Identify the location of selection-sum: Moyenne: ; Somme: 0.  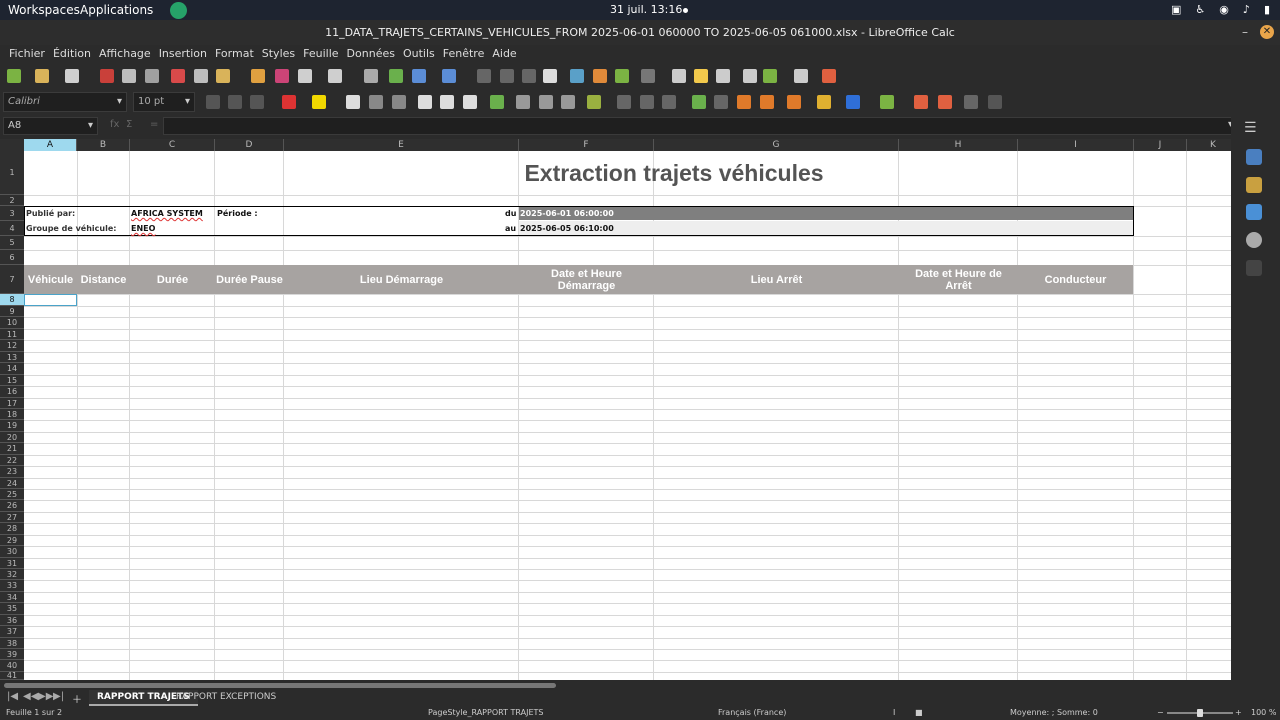
(1054, 713).